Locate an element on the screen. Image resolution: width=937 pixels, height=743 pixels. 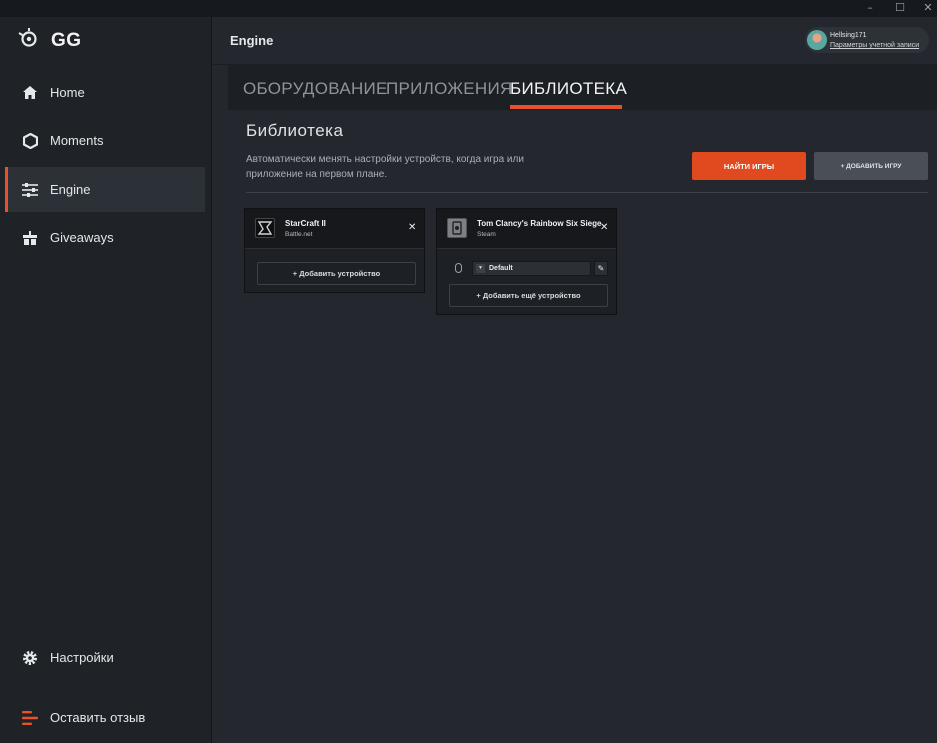
gg-logo: GG is located at coordinates (50, 41).